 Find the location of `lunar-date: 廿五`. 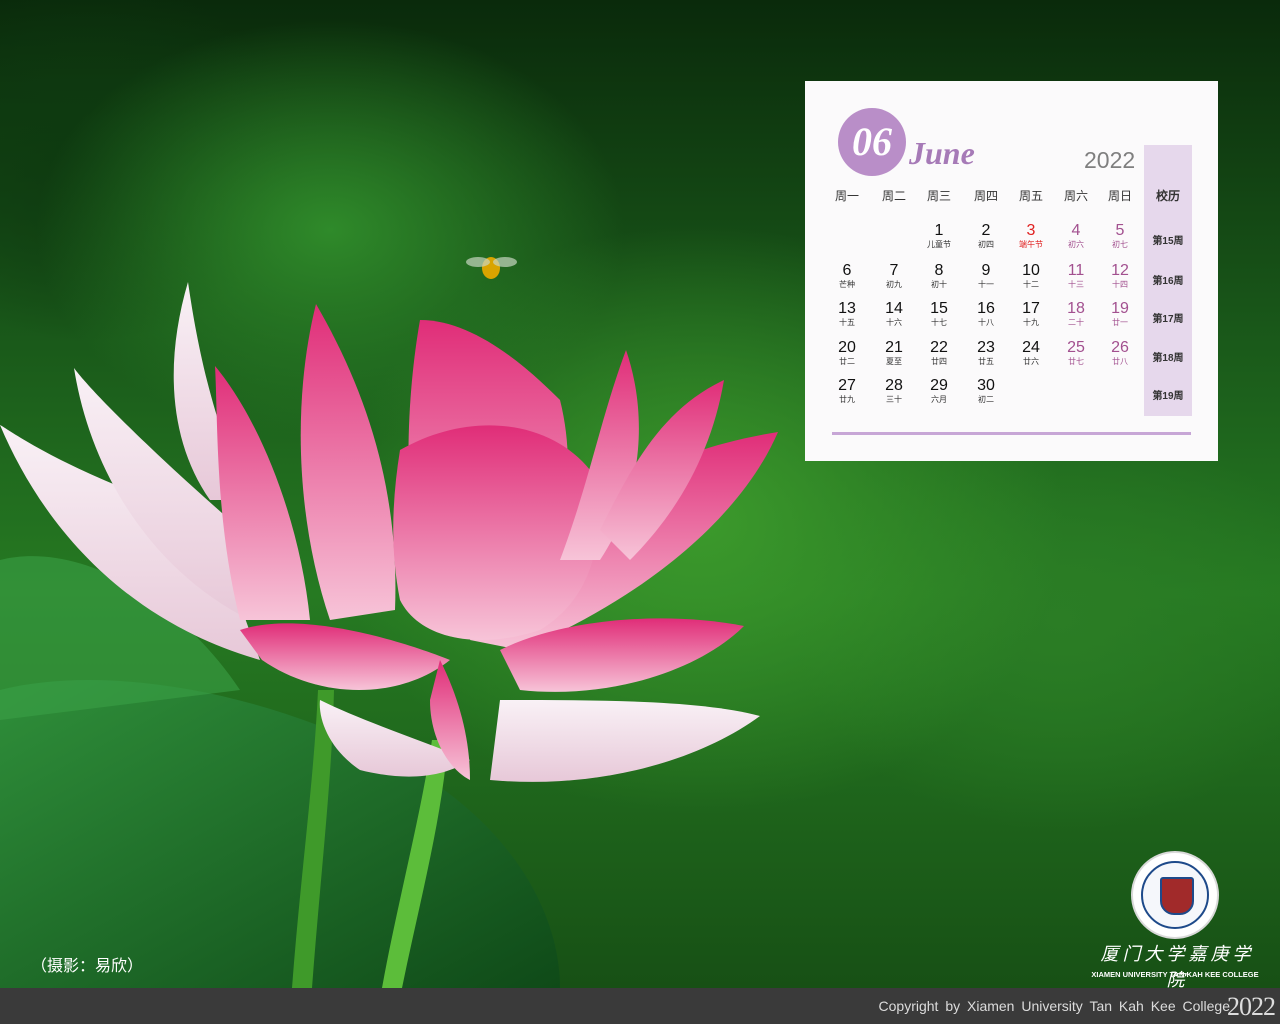

lunar-date: 廿五 is located at coordinates (986, 361).